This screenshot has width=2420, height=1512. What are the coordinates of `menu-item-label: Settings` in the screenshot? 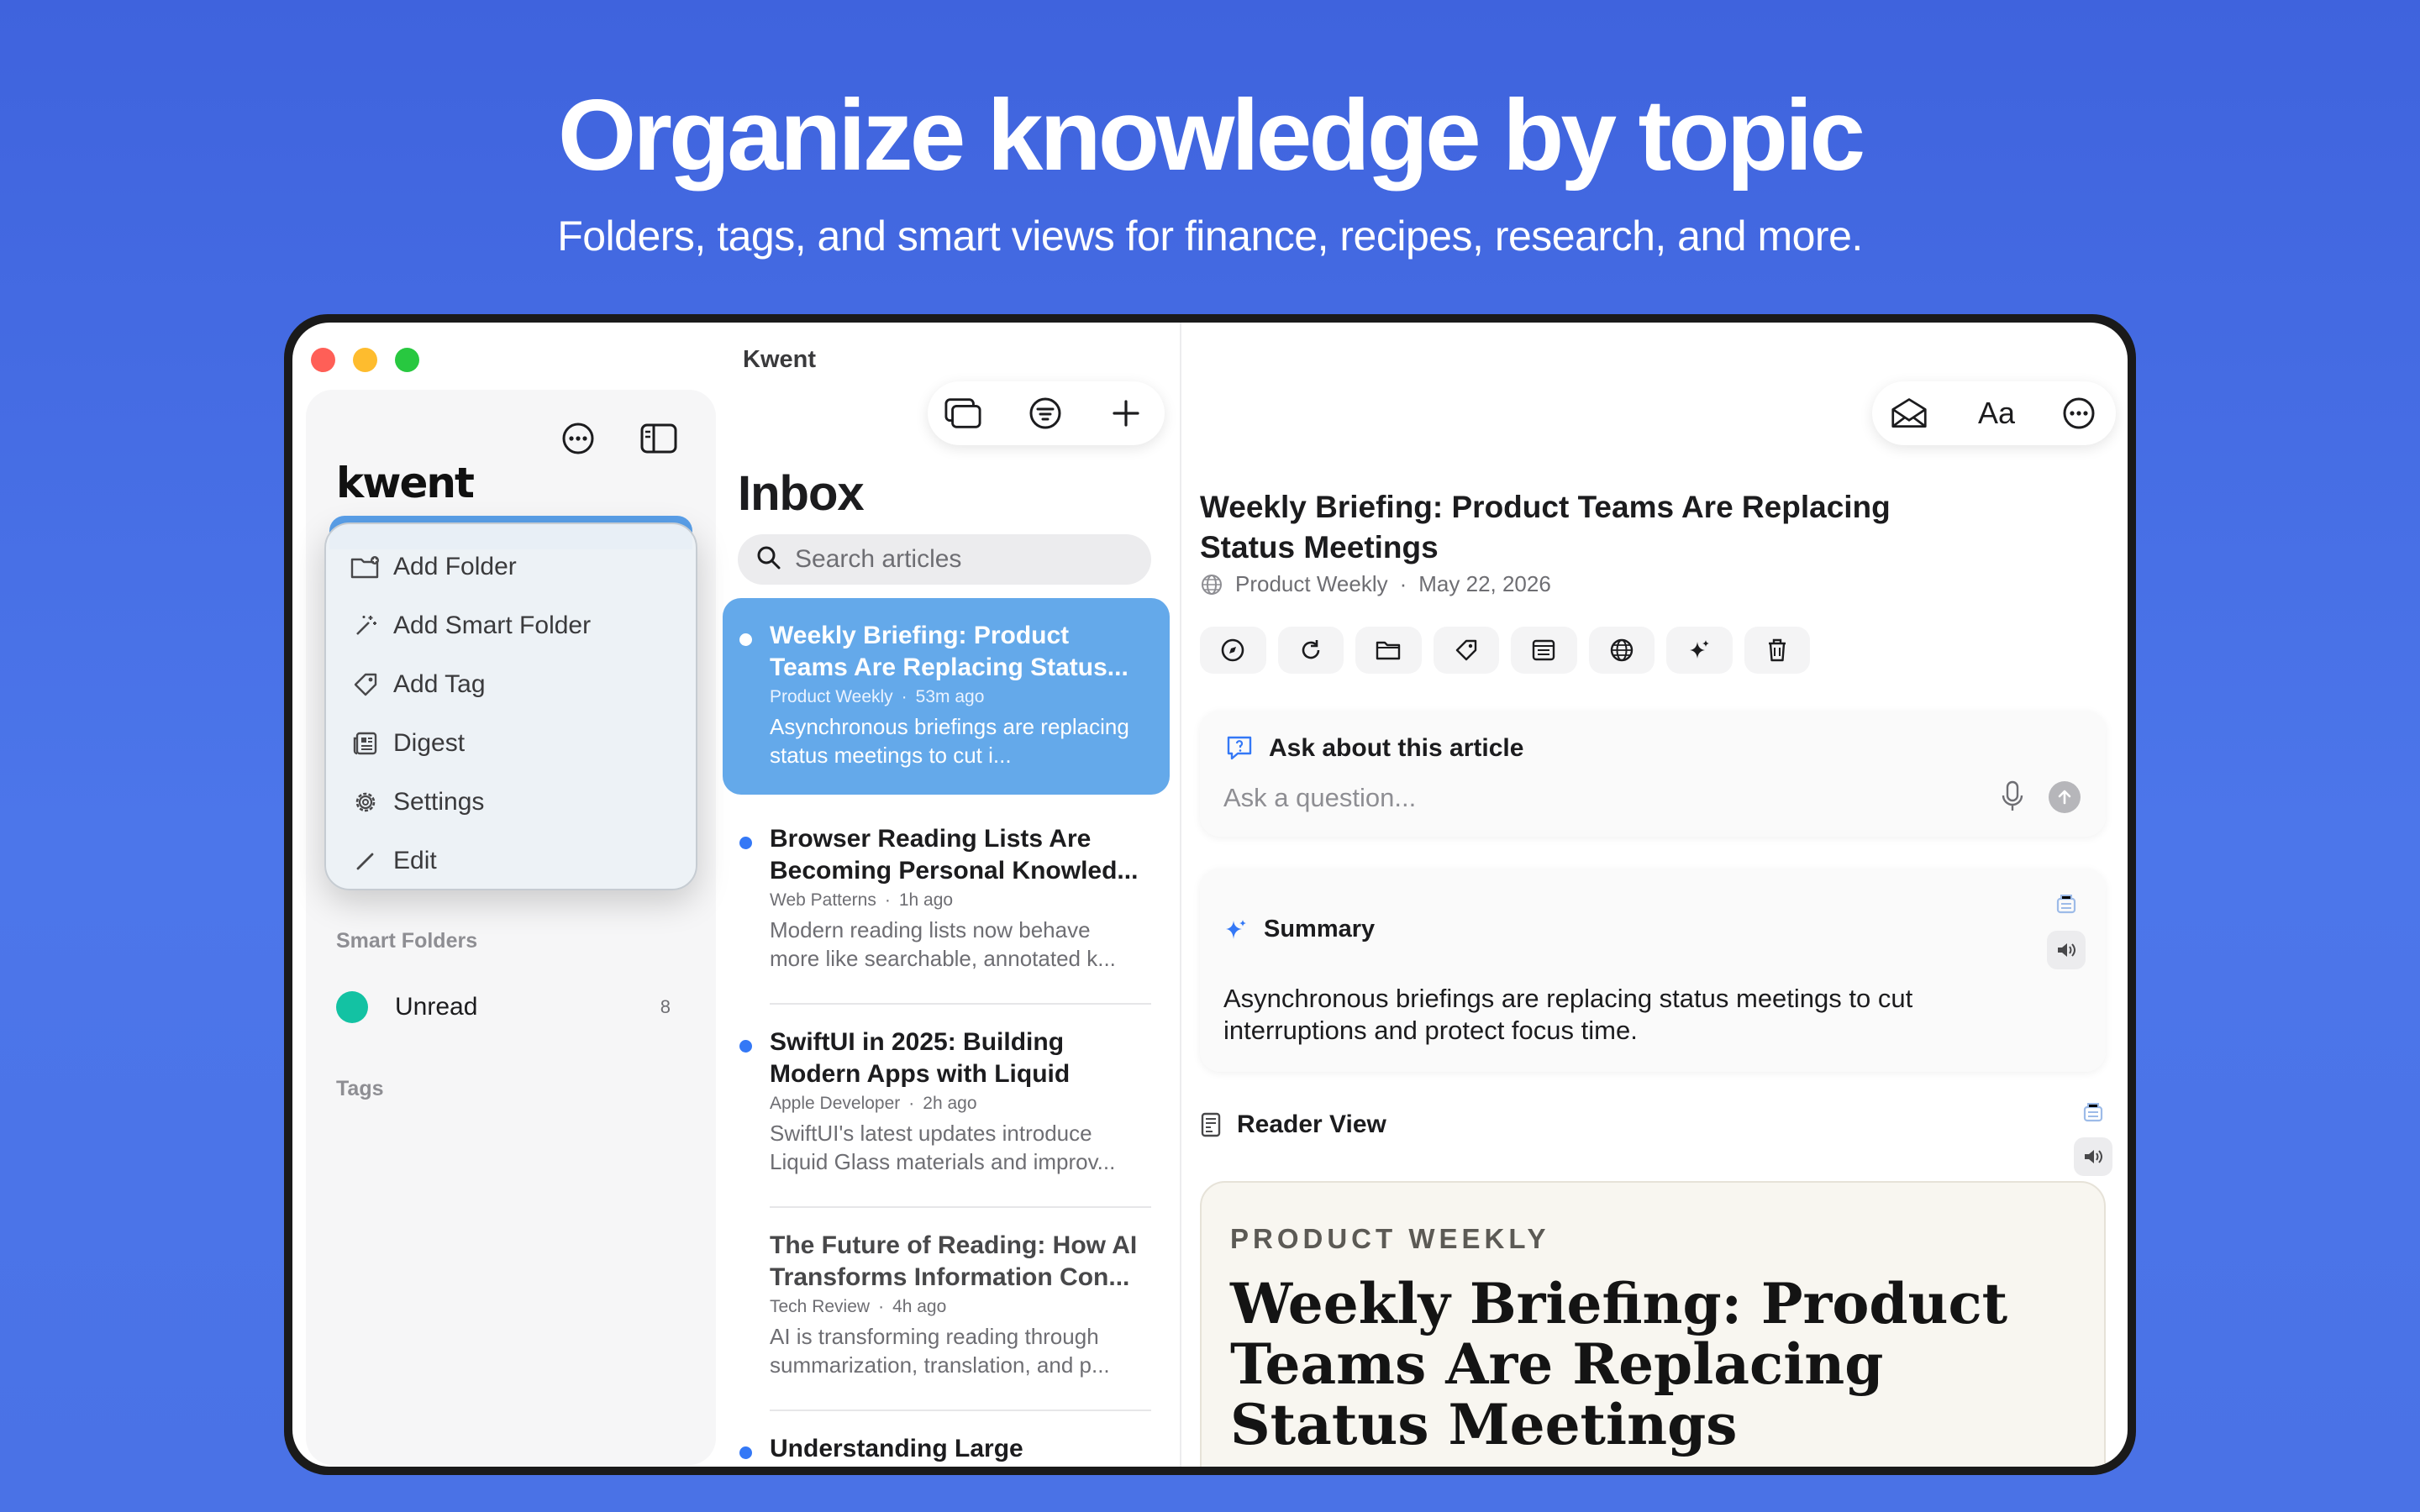 It's located at (439, 802).